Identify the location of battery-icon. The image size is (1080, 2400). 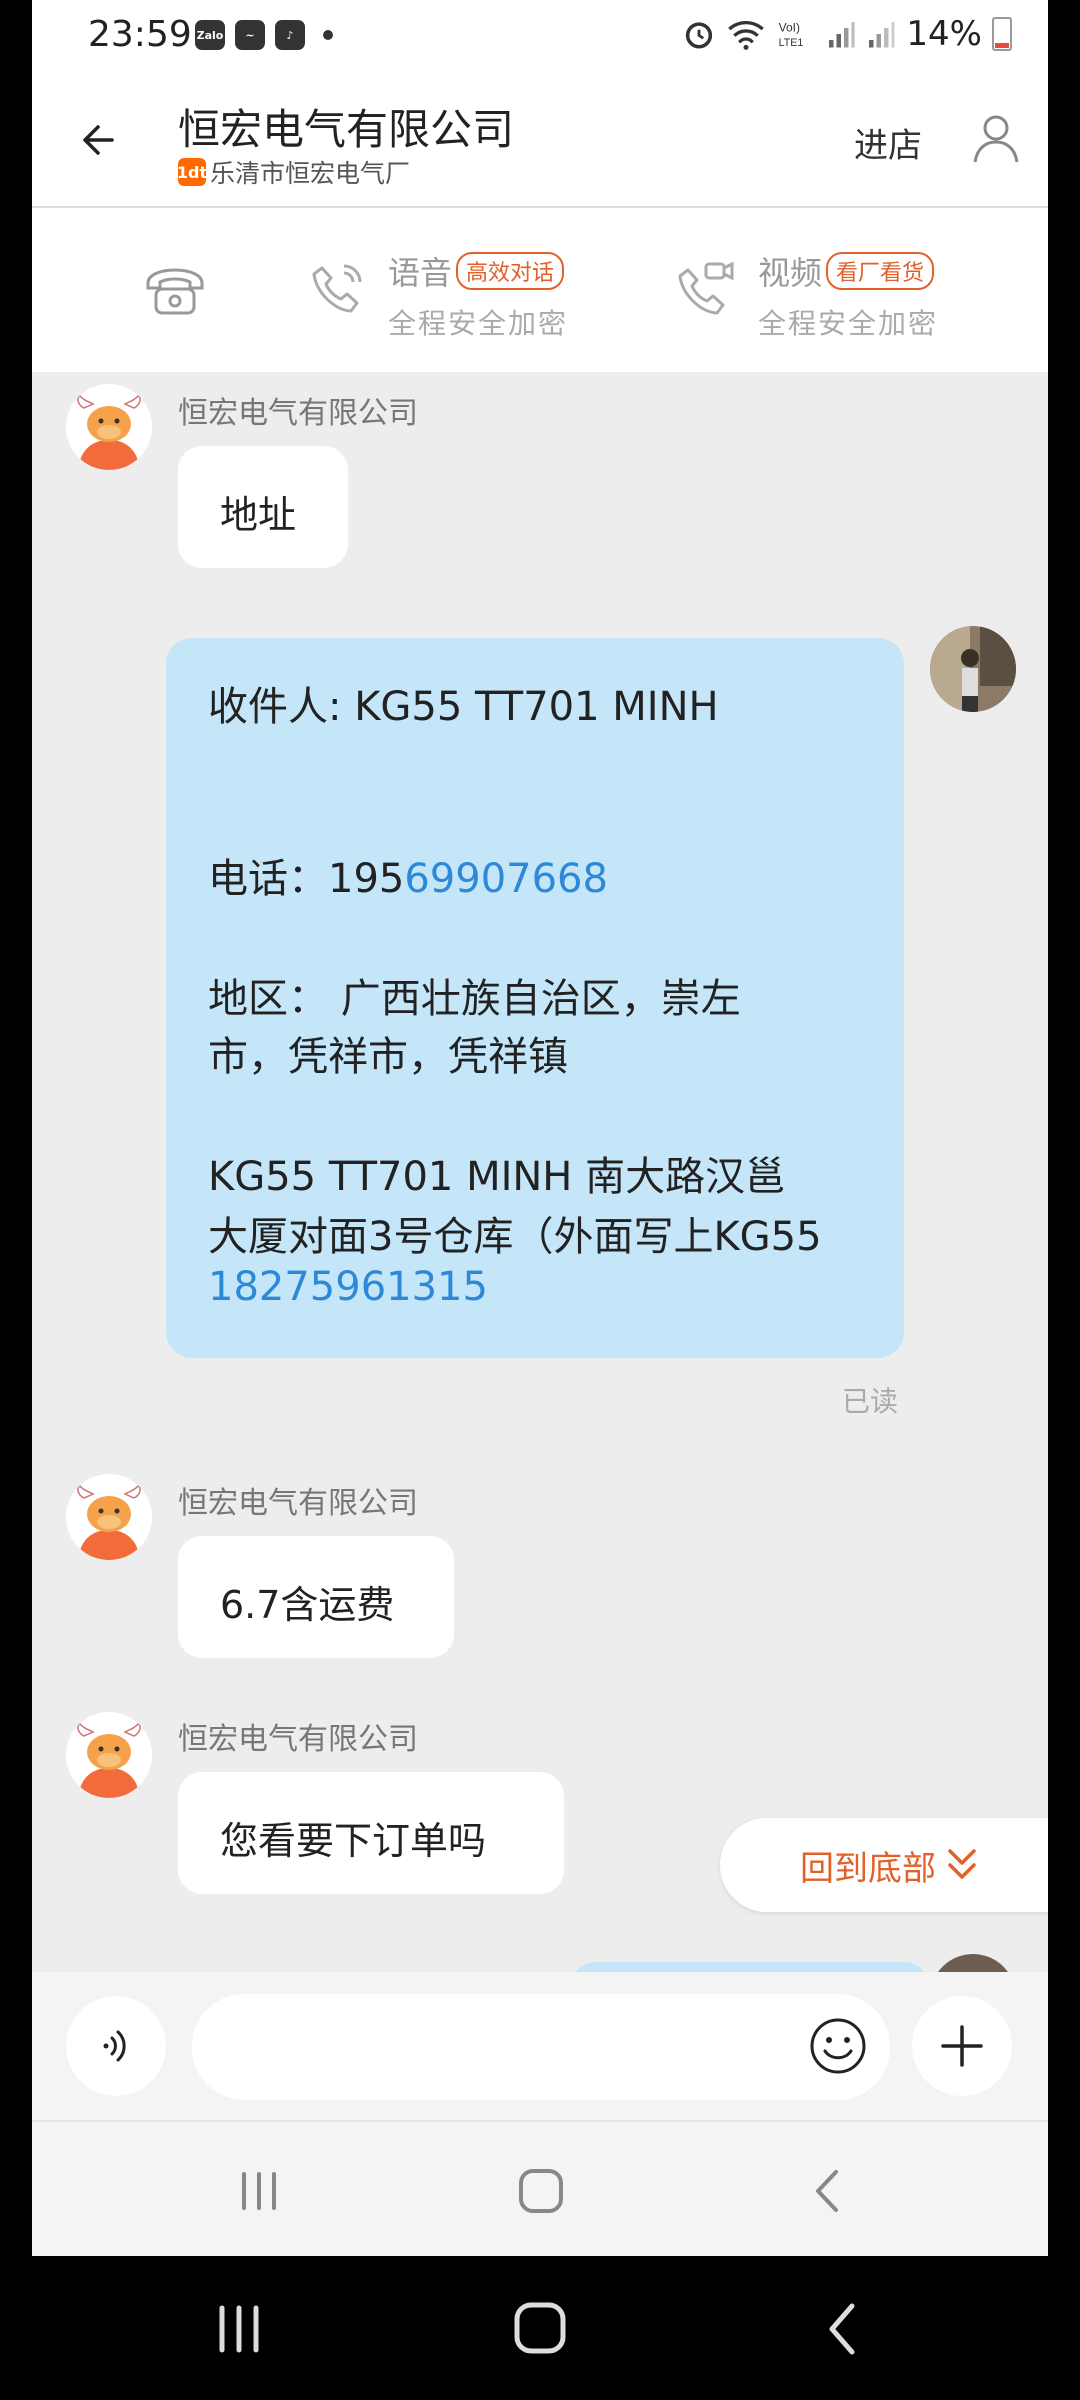
(1002, 34).